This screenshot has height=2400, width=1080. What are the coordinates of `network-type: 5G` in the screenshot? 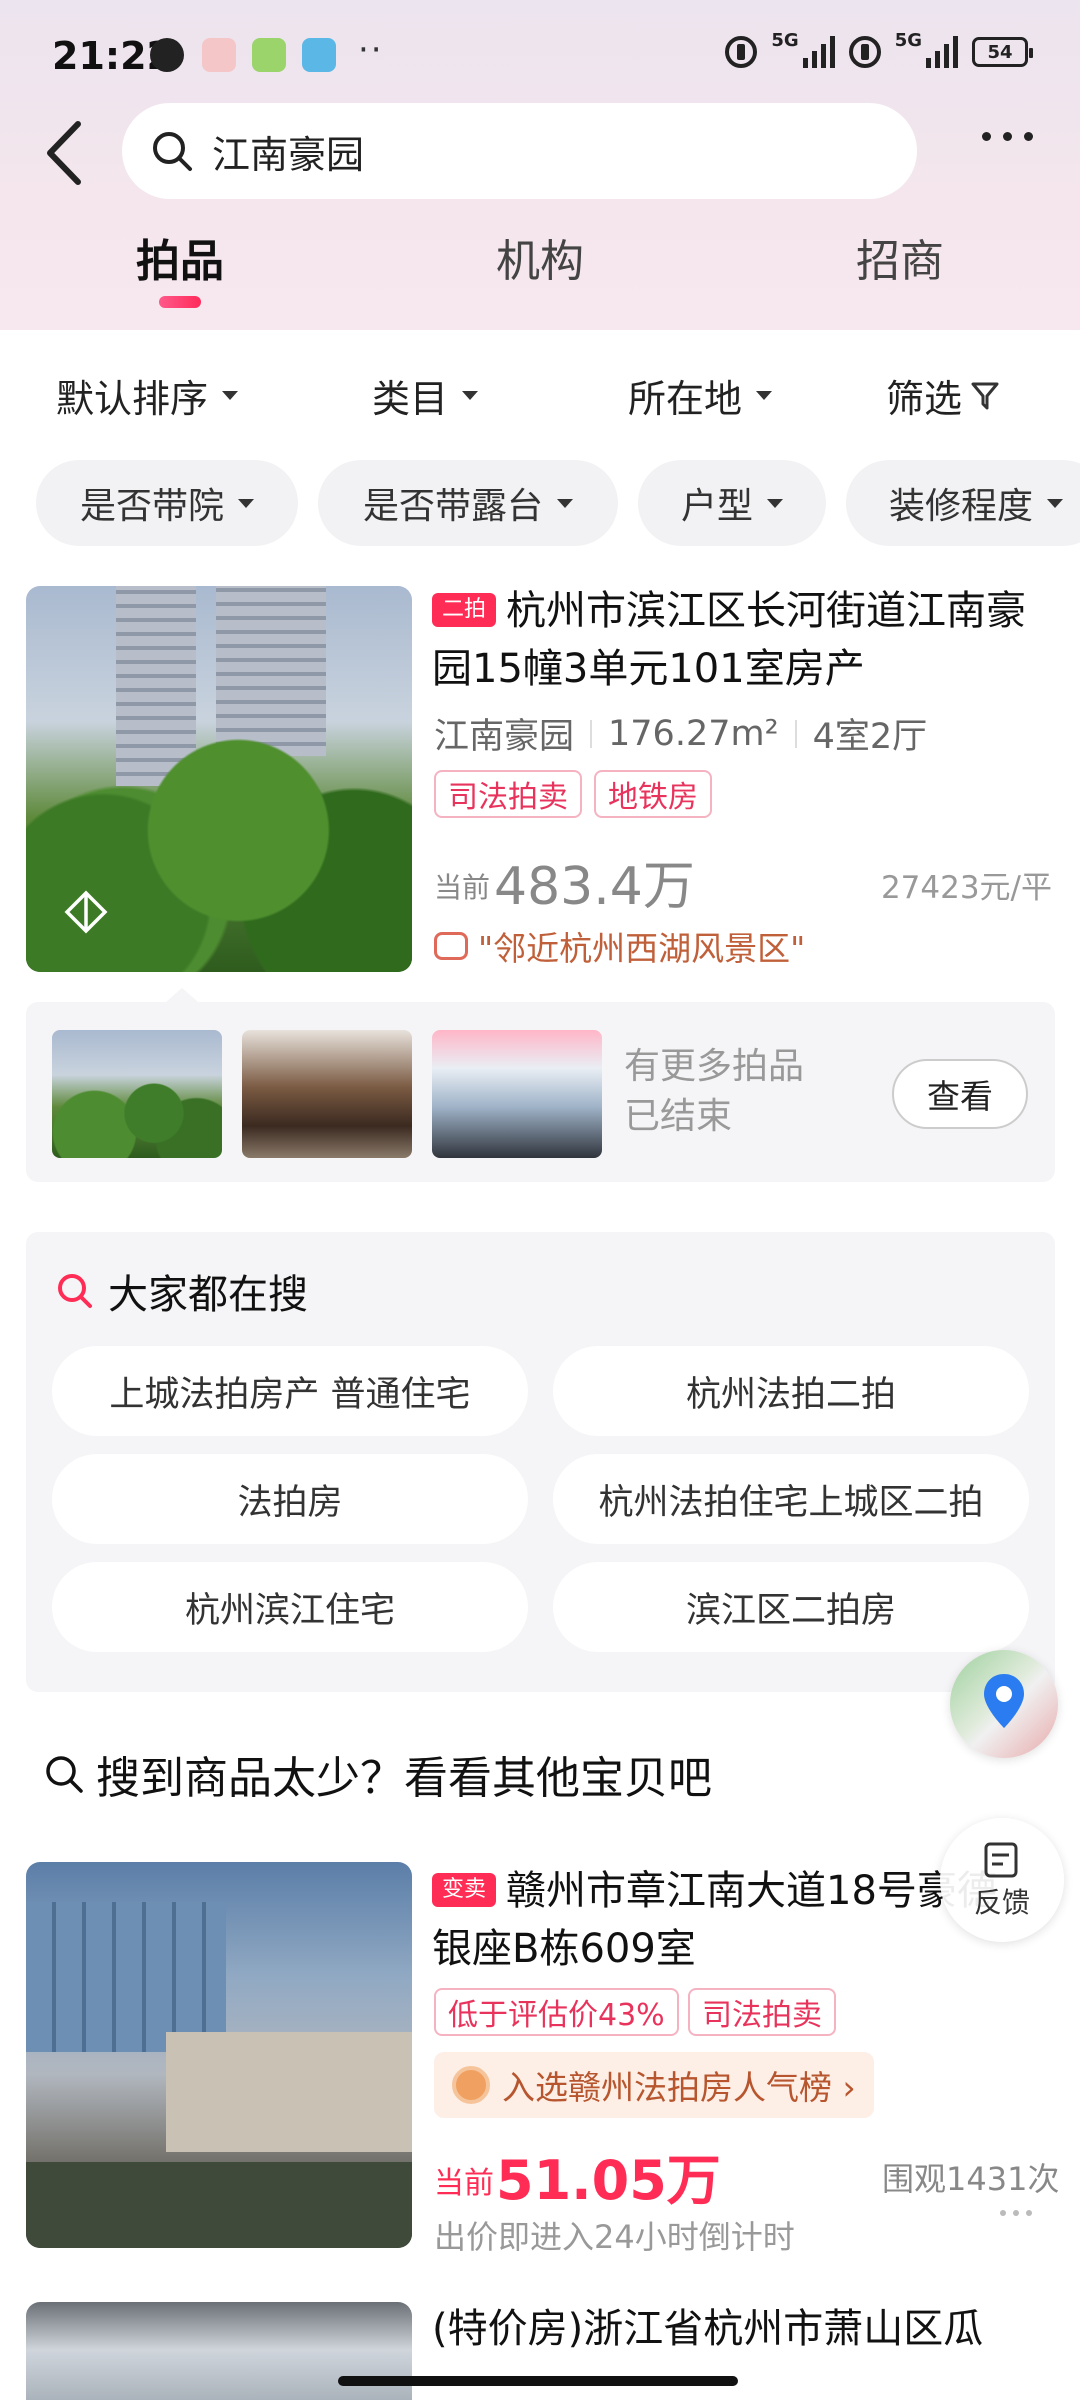 It's located at (908, 40).